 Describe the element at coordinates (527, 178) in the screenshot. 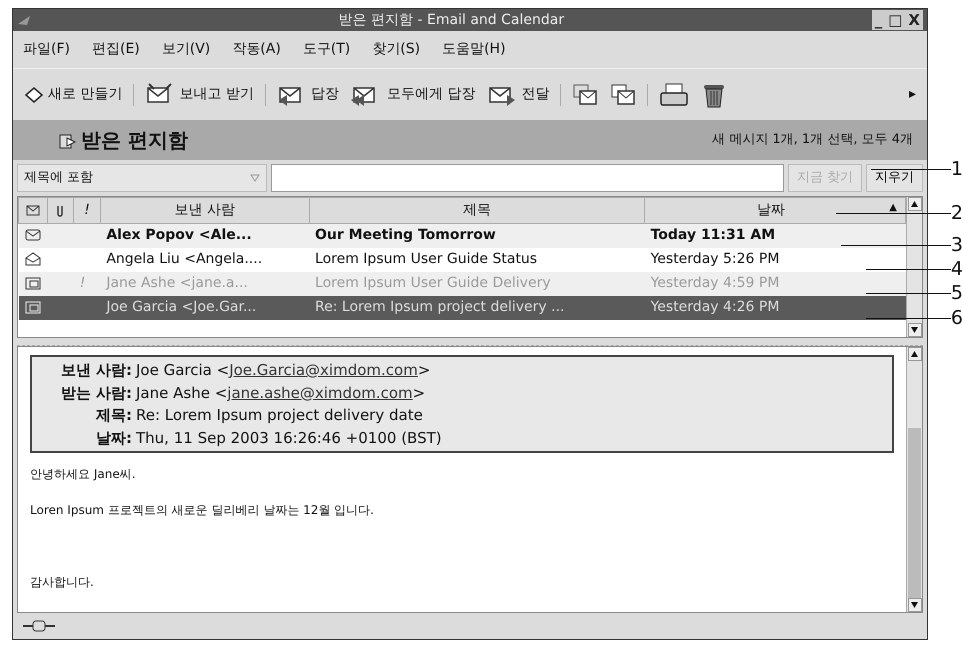

I see `search-field` at that location.